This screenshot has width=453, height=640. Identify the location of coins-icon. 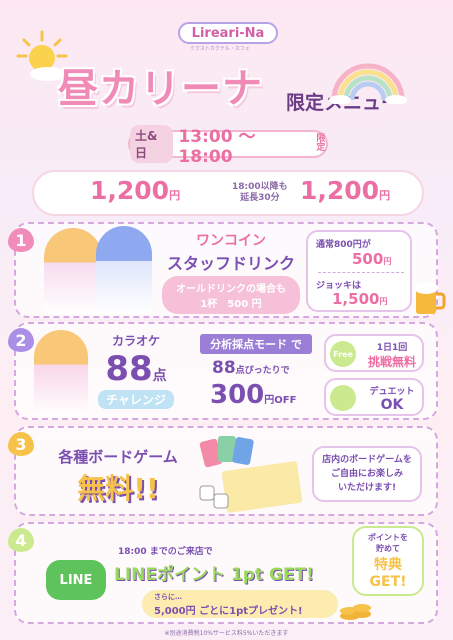
(355, 612).